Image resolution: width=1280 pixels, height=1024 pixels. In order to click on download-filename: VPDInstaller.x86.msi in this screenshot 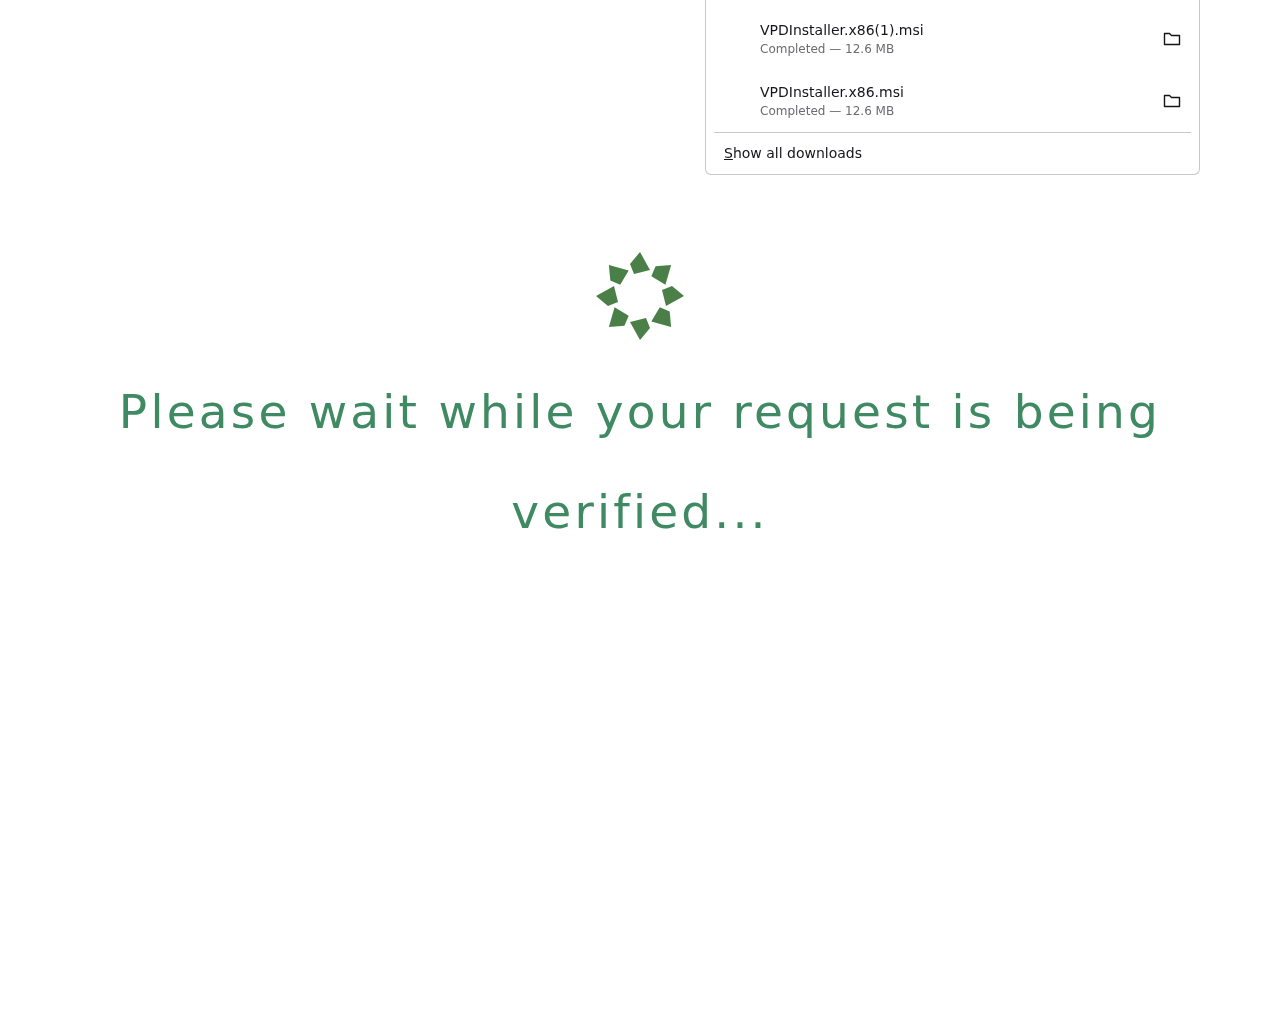, I will do `click(832, 92)`.